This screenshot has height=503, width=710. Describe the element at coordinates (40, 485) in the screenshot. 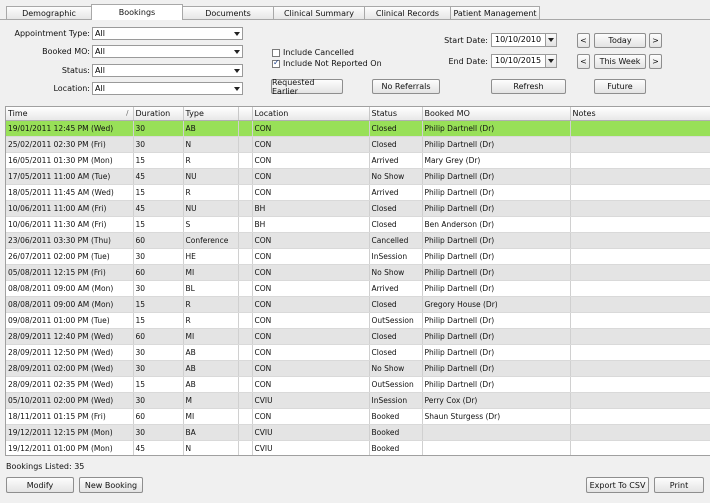

I see `modify-button: Modify` at that location.